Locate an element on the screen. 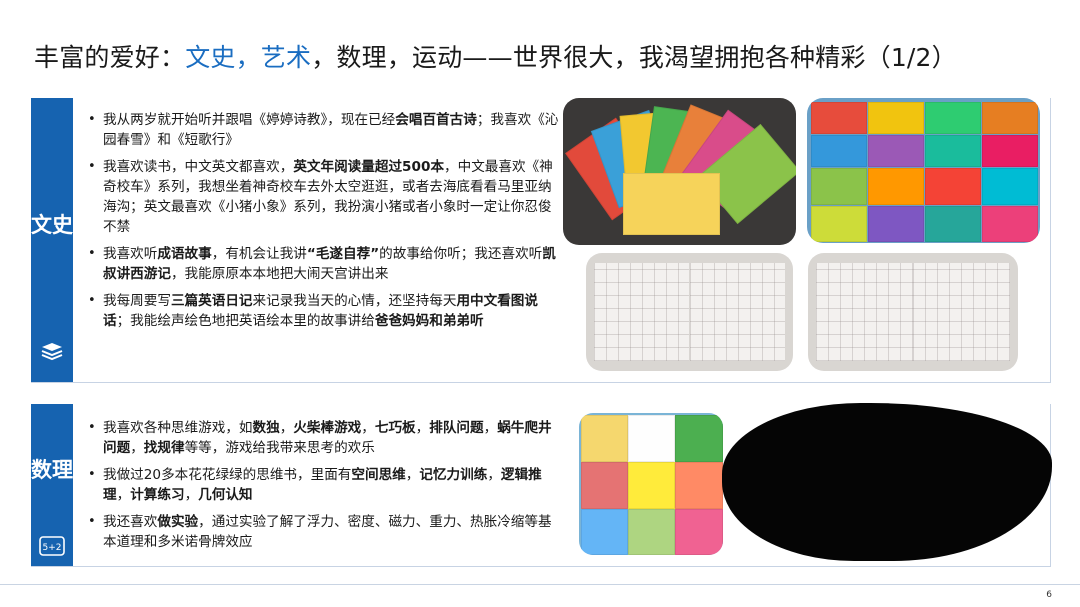 The width and height of the screenshot is (1080, 607). bullet-text: 等等，游戏给我带来思考的欢乐 is located at coordinates (279, 448).